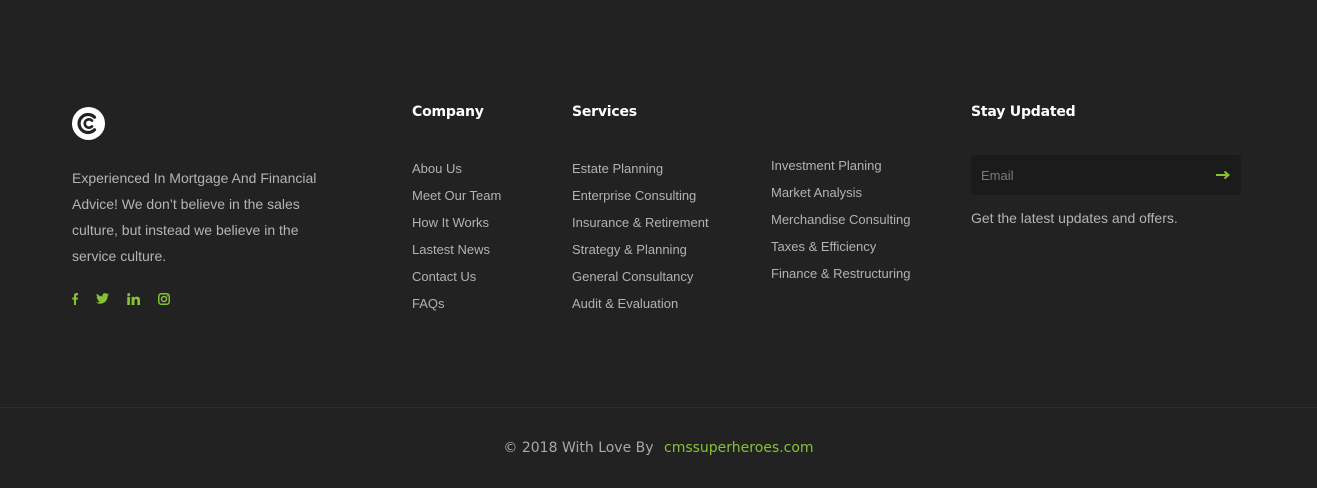  What do you see at coordinates (625, 304) in the screenshot?
I see `services-link-audit-evaluation: Audit & Evaluation` at bounding box center [625, 304].